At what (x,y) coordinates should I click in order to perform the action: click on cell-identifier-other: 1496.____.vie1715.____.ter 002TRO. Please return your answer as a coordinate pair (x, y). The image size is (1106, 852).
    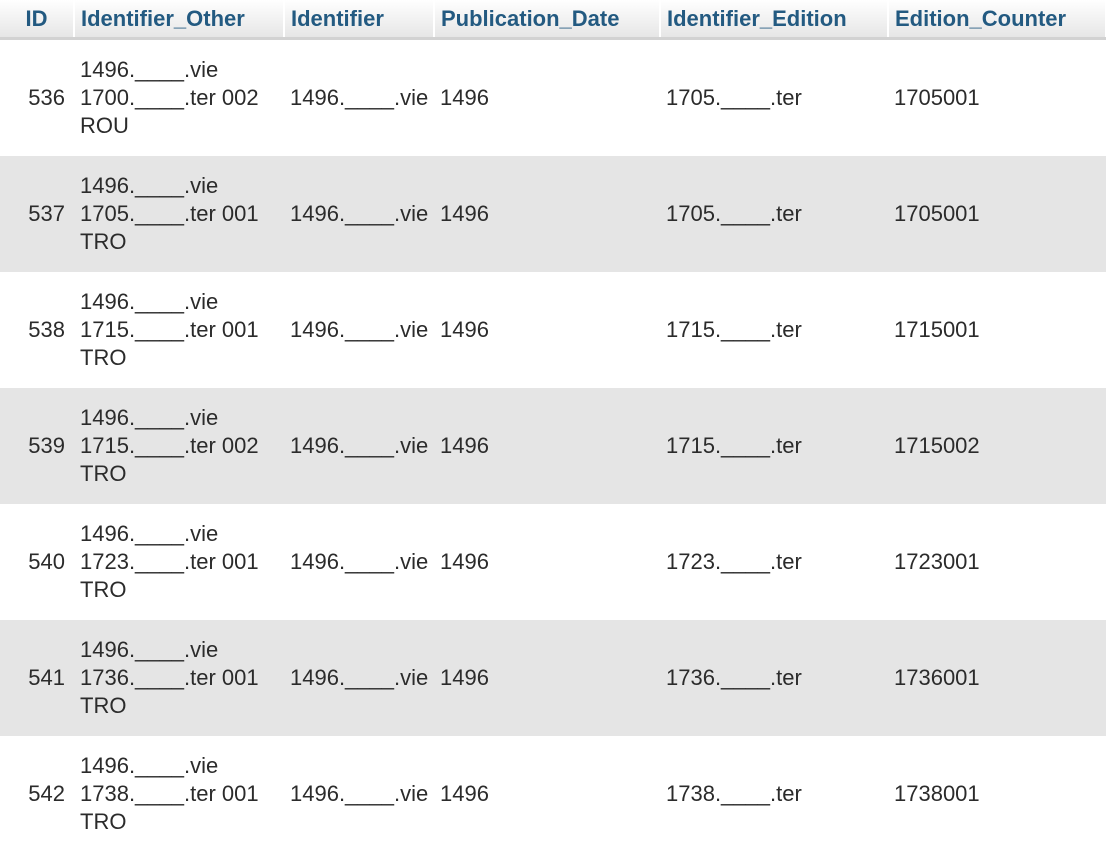
    Looking at the image, I should click on (179, 446).